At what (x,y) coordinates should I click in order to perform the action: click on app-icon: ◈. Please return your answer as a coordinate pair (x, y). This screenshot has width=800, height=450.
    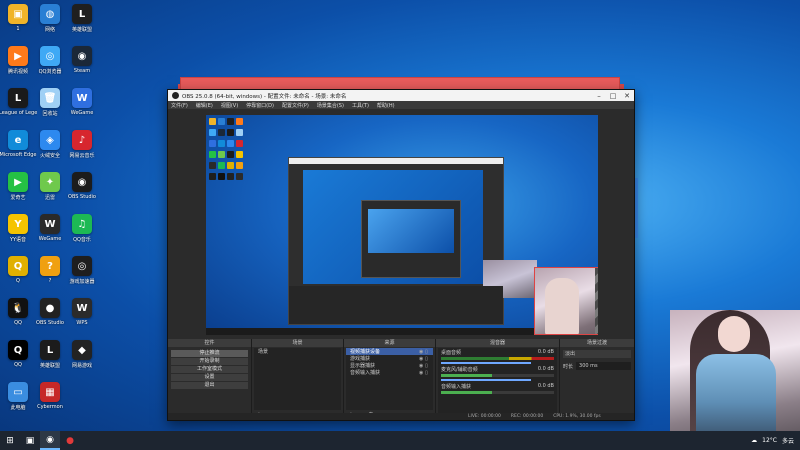
    Looking at the image, I should click on (50, 140).